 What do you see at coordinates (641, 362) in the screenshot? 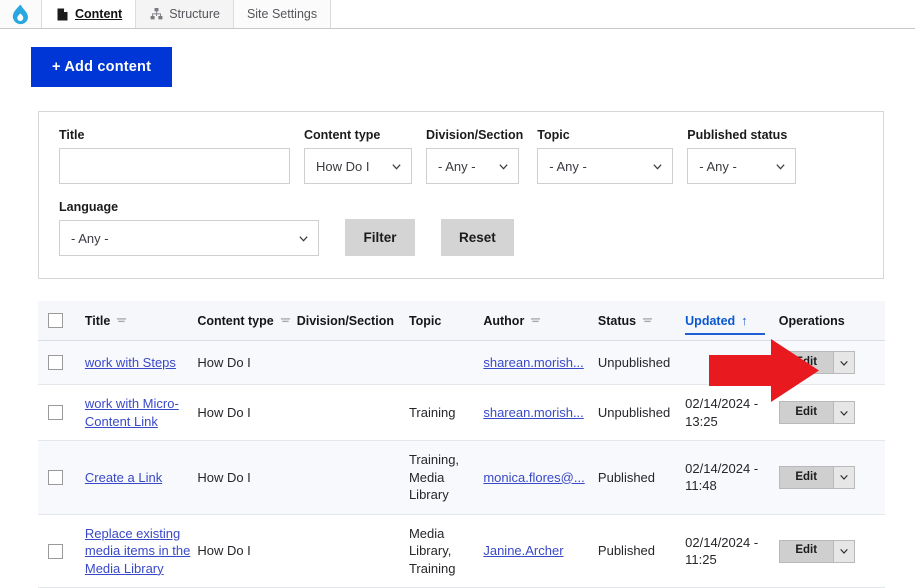
I see `row-status-cell: Unpublished` at bounding box center [641, 362].